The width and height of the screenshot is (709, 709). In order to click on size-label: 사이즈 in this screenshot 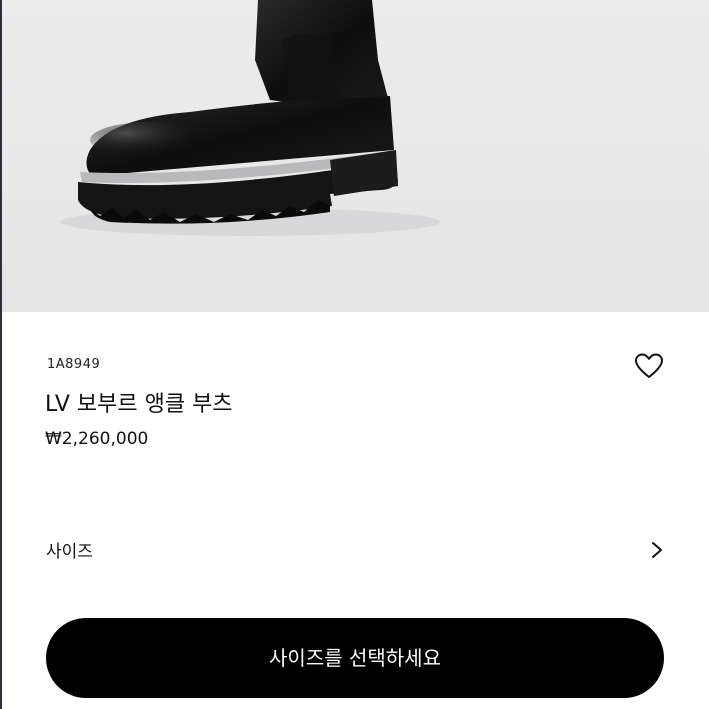, I will do `click(69, 552)`.